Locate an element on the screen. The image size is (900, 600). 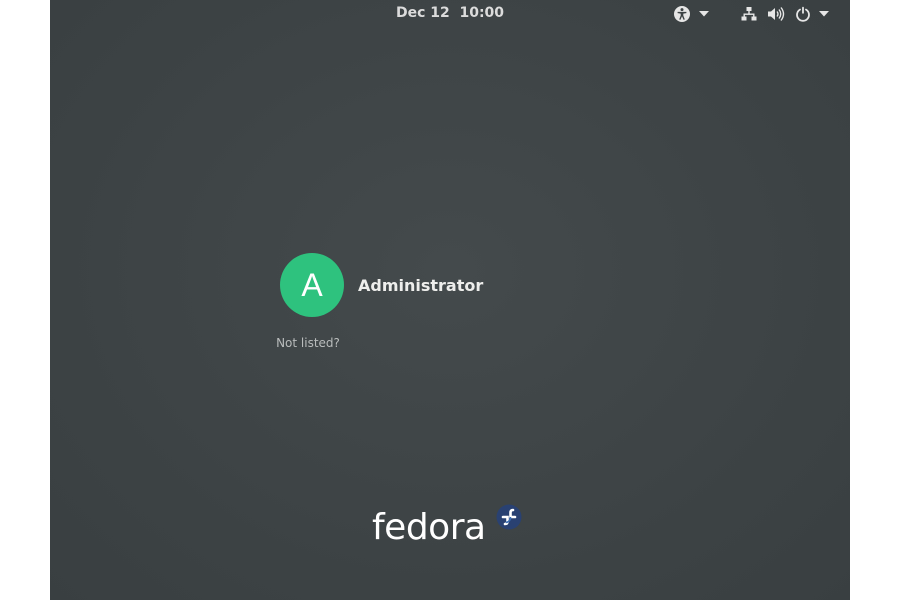
user-name: Administrator is located at coordinates (421, 285).